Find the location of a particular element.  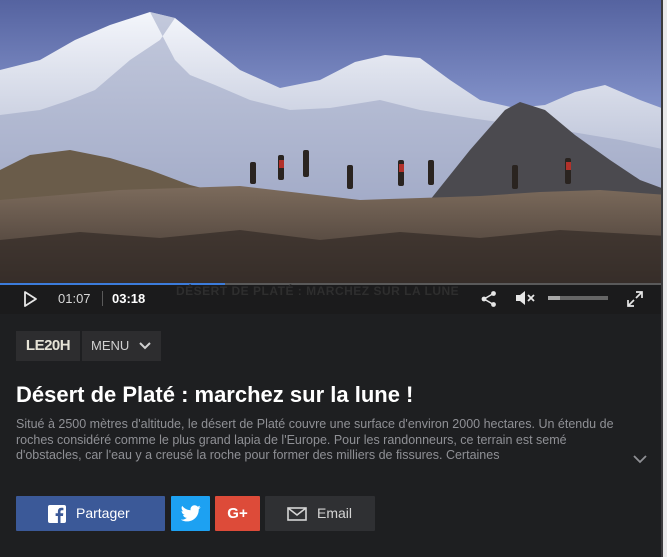

mute-icon is located at coordinates (525, 298).